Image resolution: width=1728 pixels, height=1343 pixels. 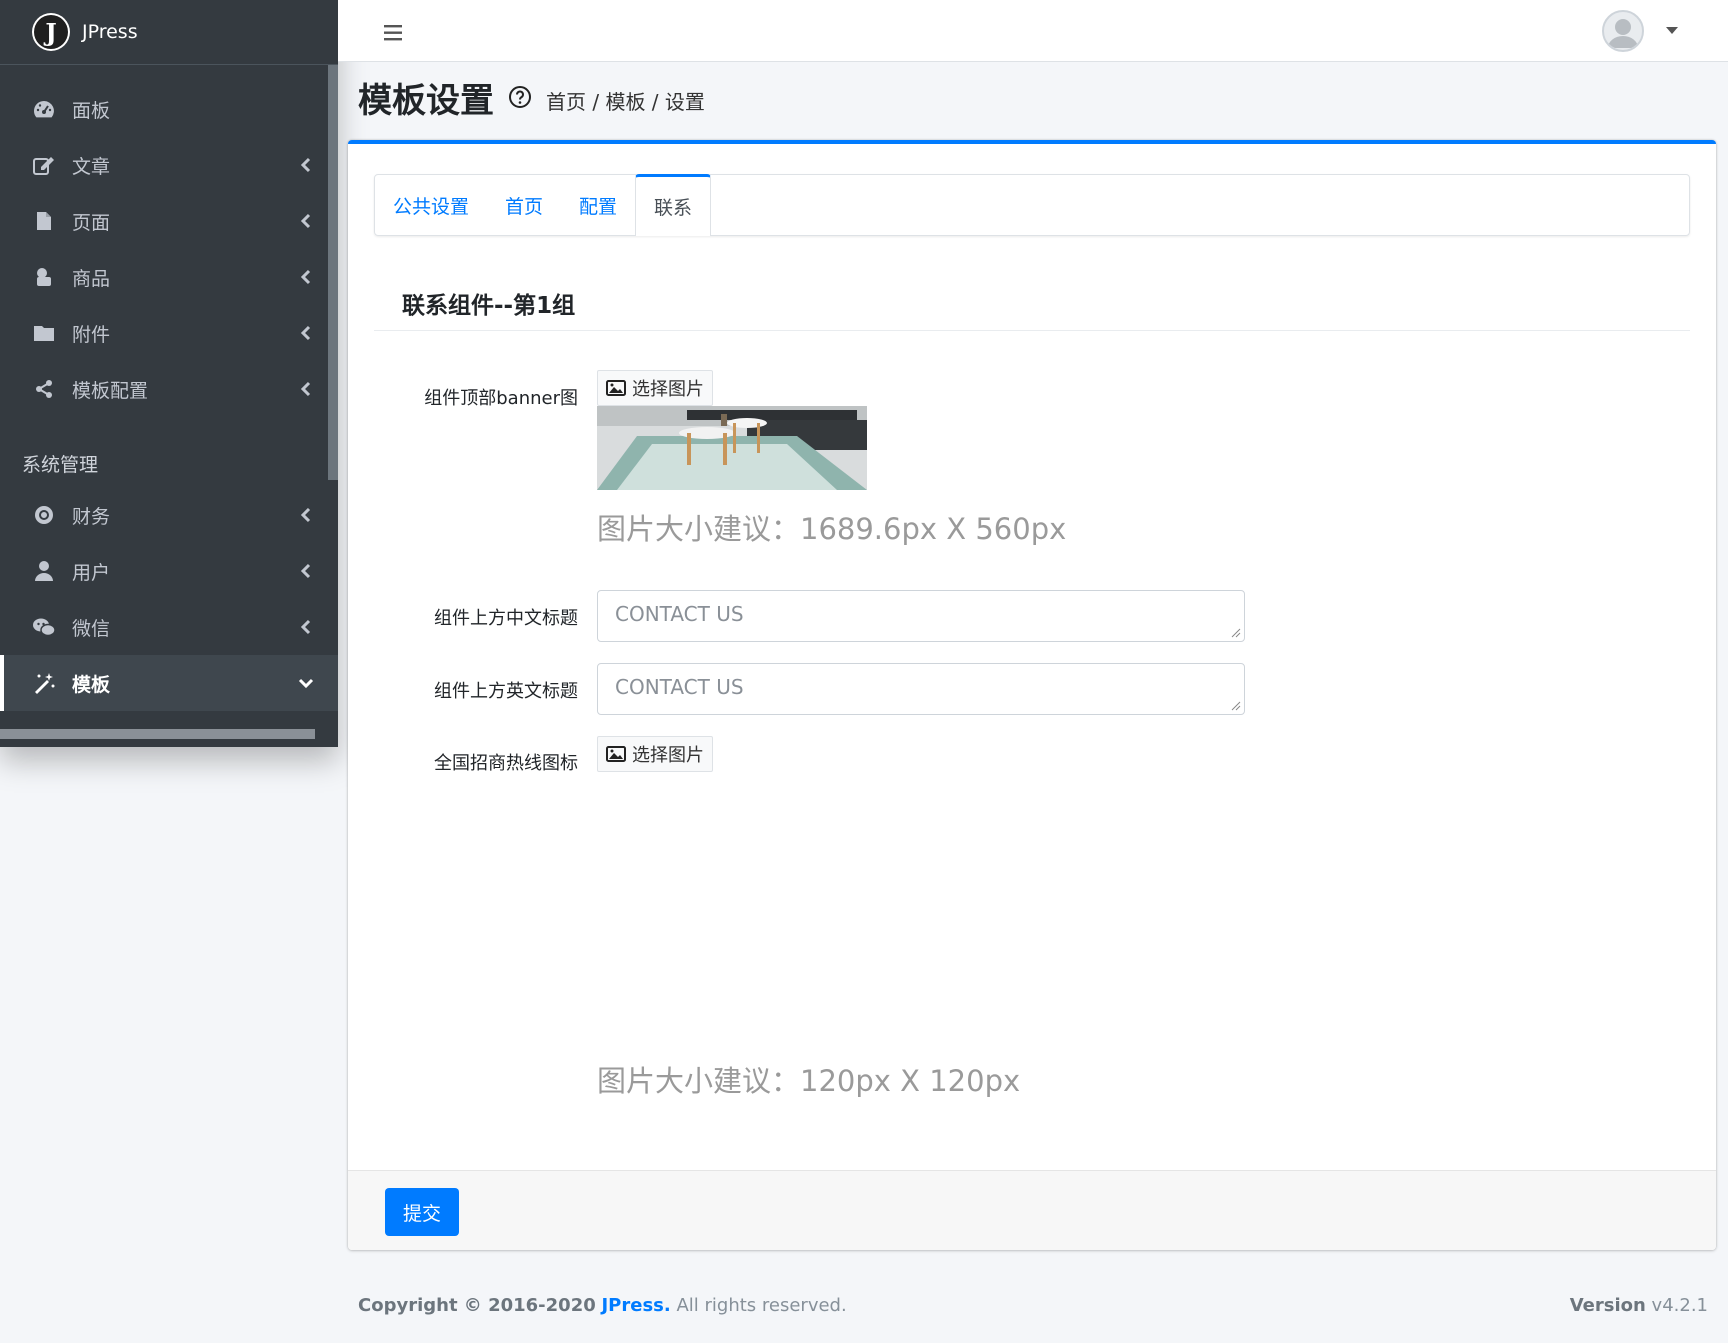 What do you see at coordinates (169, 683) in the screenshot?
I see `sidebar-item-template: 模板` at bounding box center [169, 683].